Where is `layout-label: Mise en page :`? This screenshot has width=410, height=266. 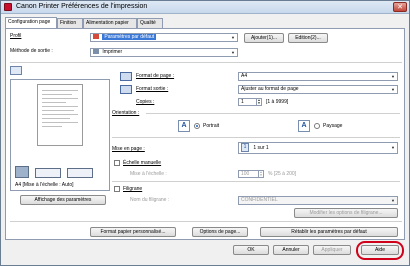 layout-label: Mise en page : is located at coordinates (128, 149).